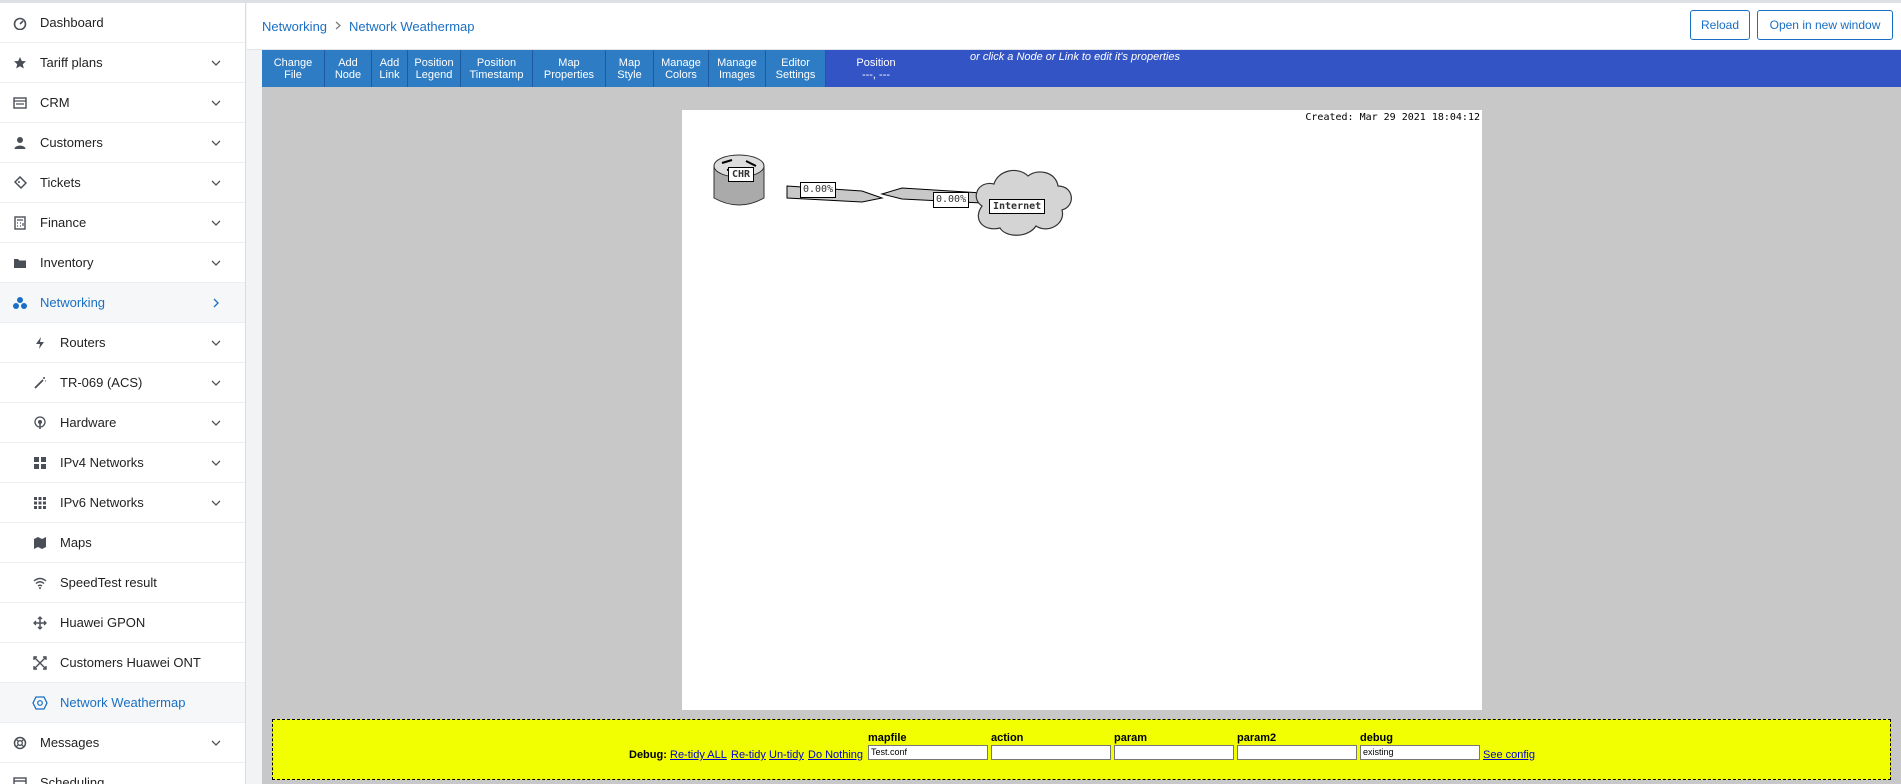 Image resolution: width=1901 pixels, height=784 pixels. I want to click on sidebar-item-ipv6-networks: IPv6 Networks, so click(122, 503).